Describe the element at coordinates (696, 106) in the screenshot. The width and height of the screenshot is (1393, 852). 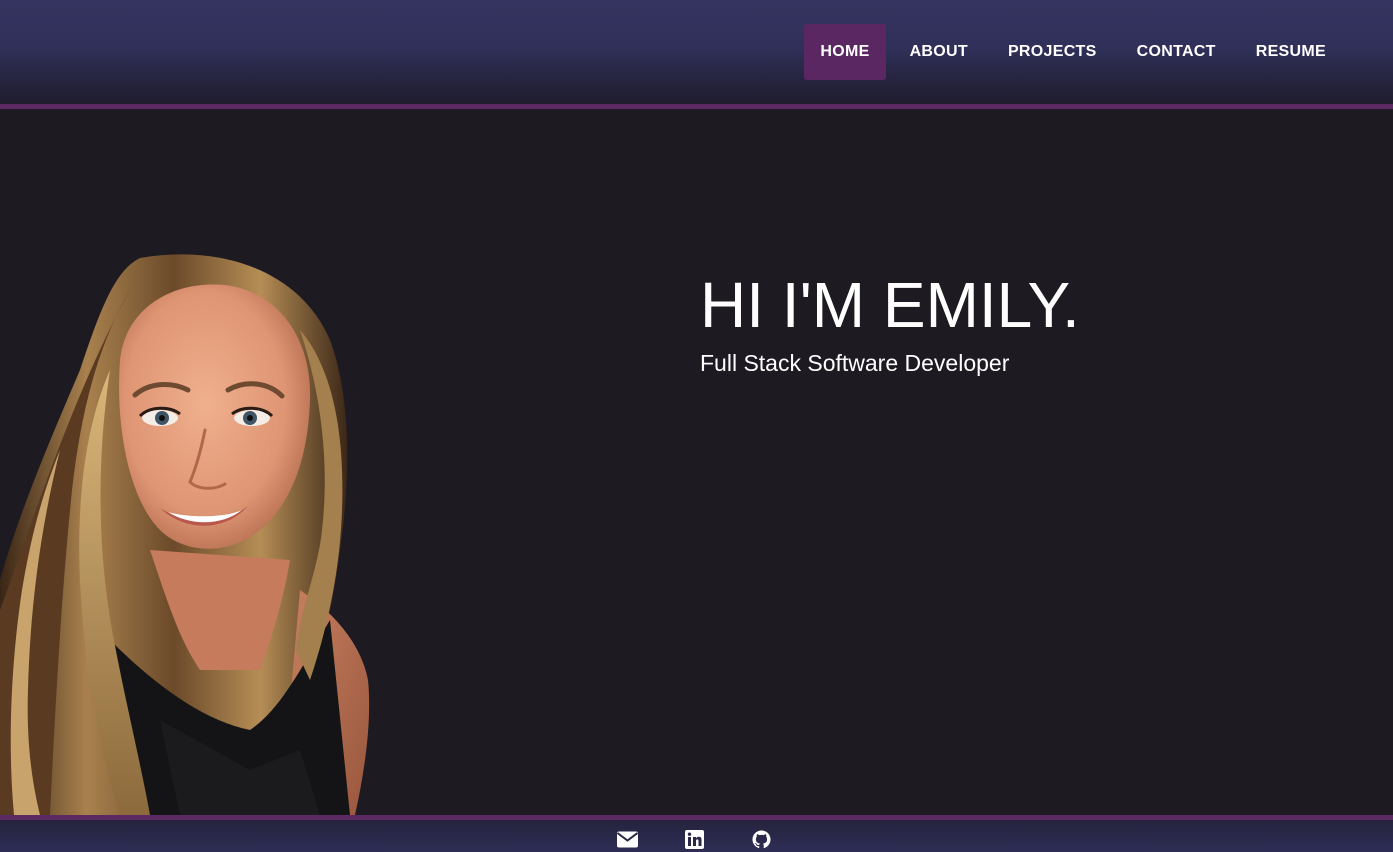
I see `header-divider` at that location.